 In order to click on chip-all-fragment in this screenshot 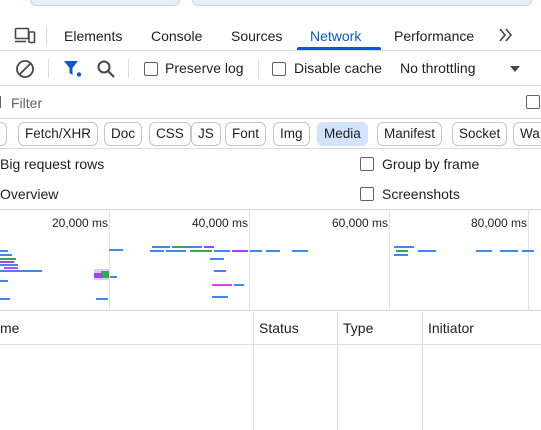, I will do `click(3, 134)`.